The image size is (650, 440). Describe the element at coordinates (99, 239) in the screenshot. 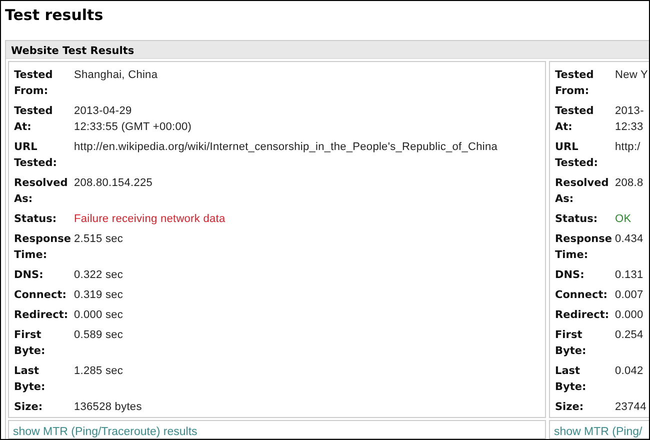

I see `field-value: 2.515 sec` at that location.